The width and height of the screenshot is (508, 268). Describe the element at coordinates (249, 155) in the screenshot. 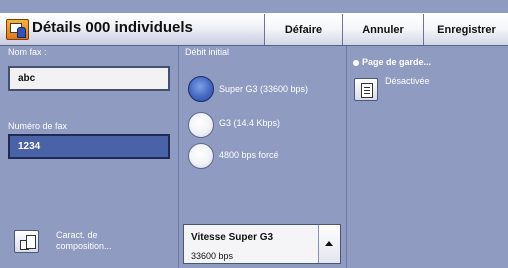

I see `option-4800-label: 4800 bps forcé` at that location.